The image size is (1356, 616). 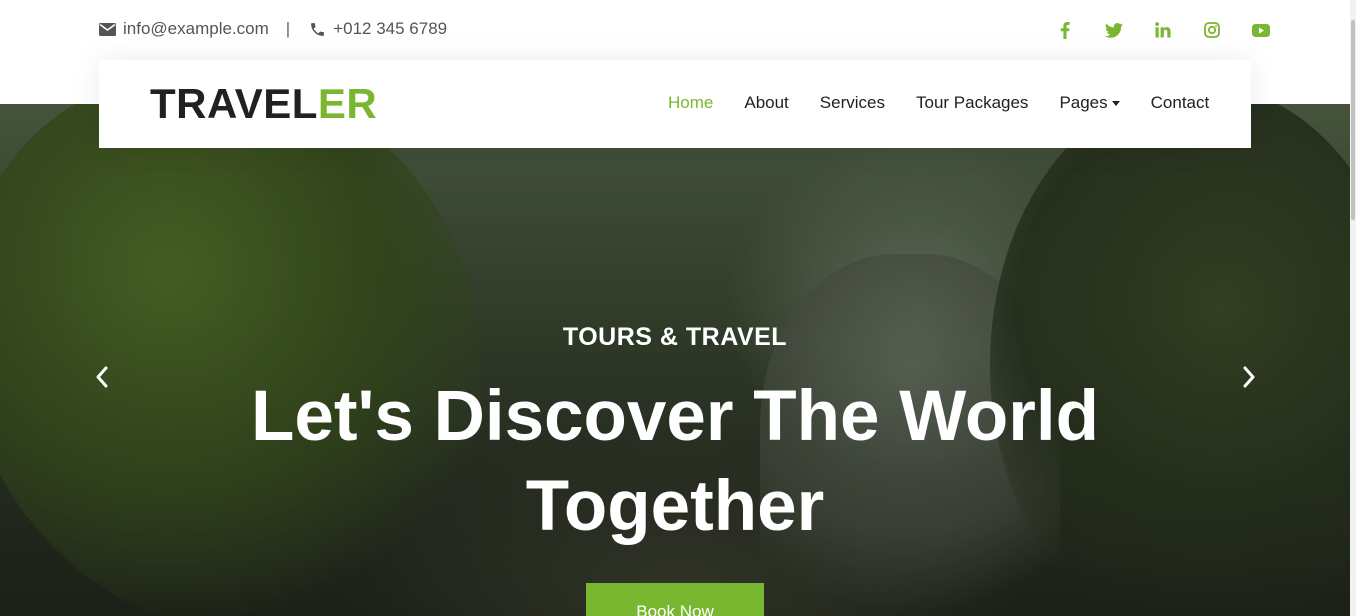 What do you see at coordinates (852, 103) in the screenshot?
I see `nav-services: Services` at bounding box center [852, 103].